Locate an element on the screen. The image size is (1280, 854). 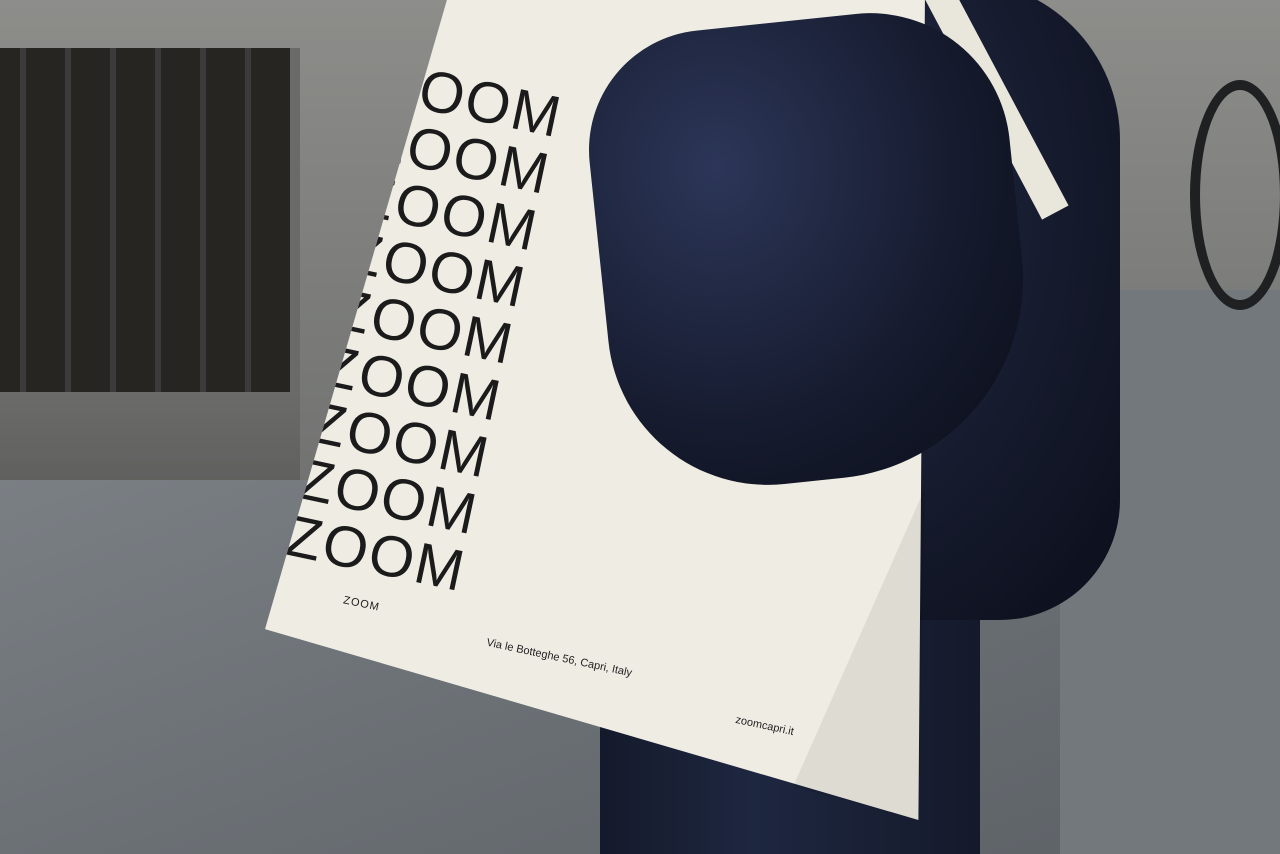
bicycle-wheel is located at coordinates (1235, 195).